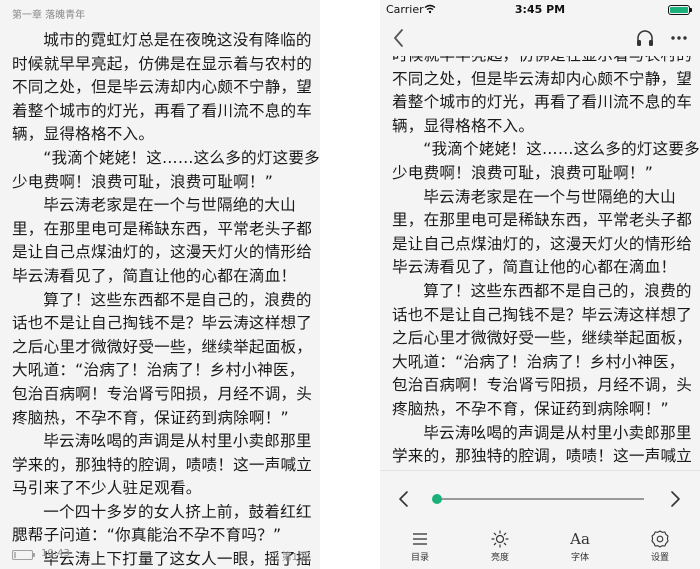  Describe the element at coordinates (420, 539) in the screenshot. I see `list-icon` at that location.